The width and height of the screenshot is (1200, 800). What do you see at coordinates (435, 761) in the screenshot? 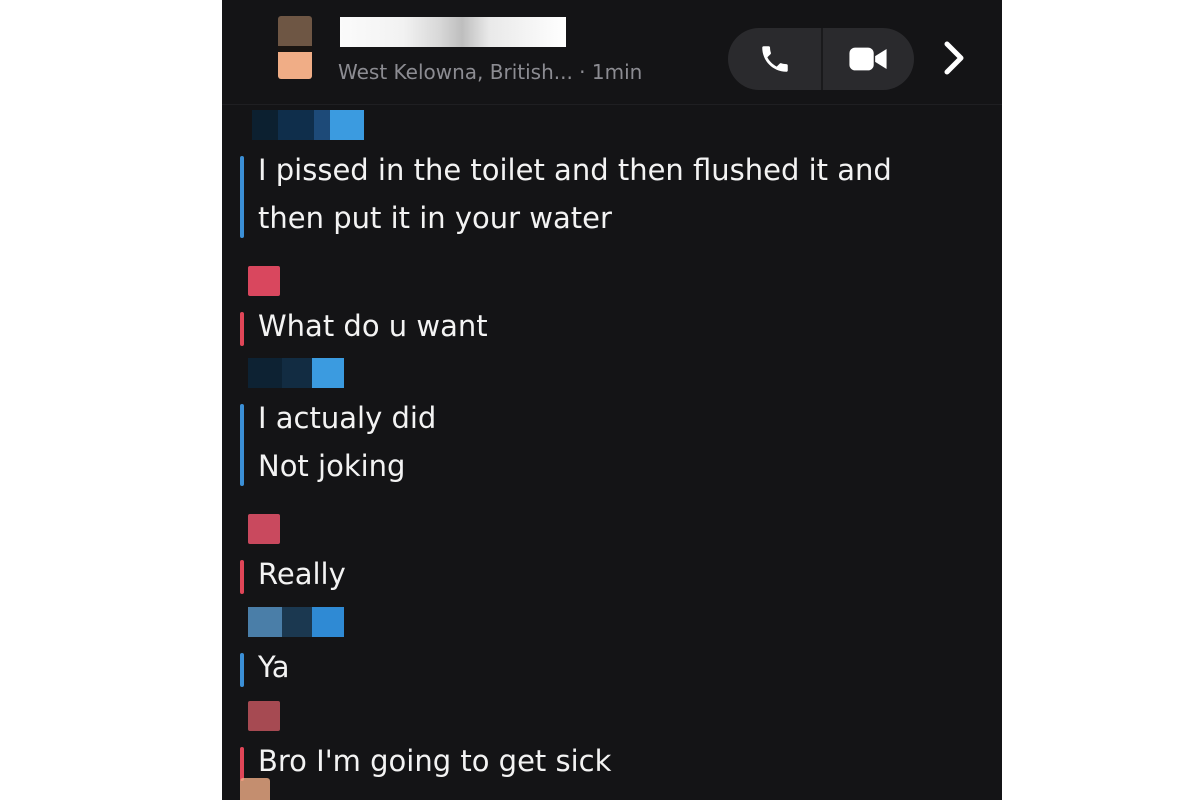
I see `message-line: Bro I'm going to get sick` at bounding box center [435, 761].